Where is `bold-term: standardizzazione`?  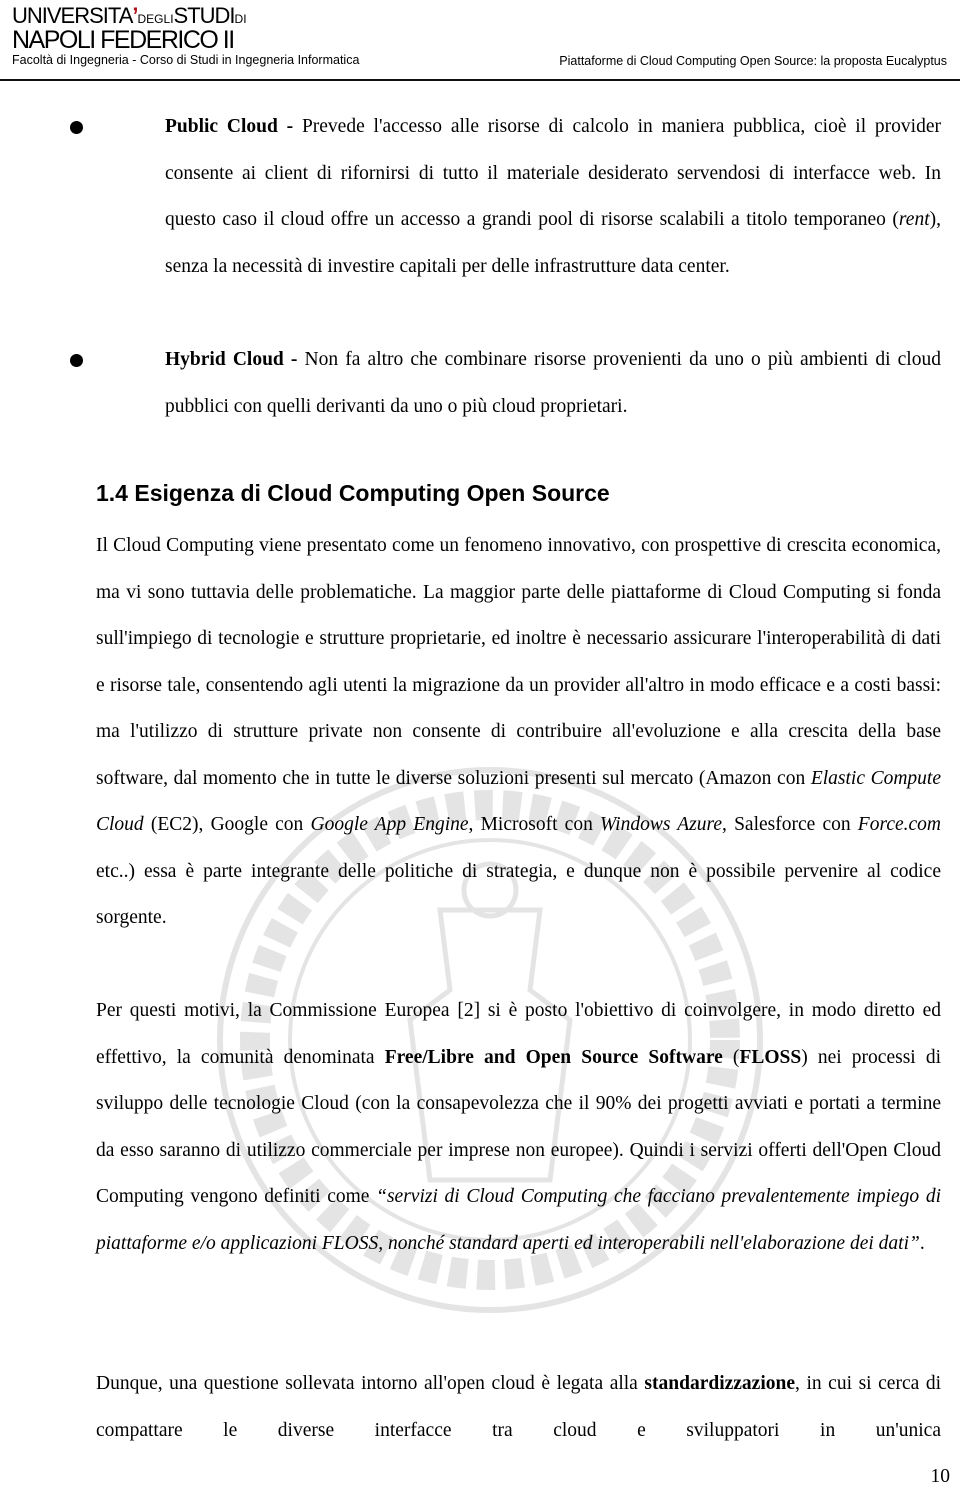 bold-term: standardizzazione is located at coordinates (719, 1383).